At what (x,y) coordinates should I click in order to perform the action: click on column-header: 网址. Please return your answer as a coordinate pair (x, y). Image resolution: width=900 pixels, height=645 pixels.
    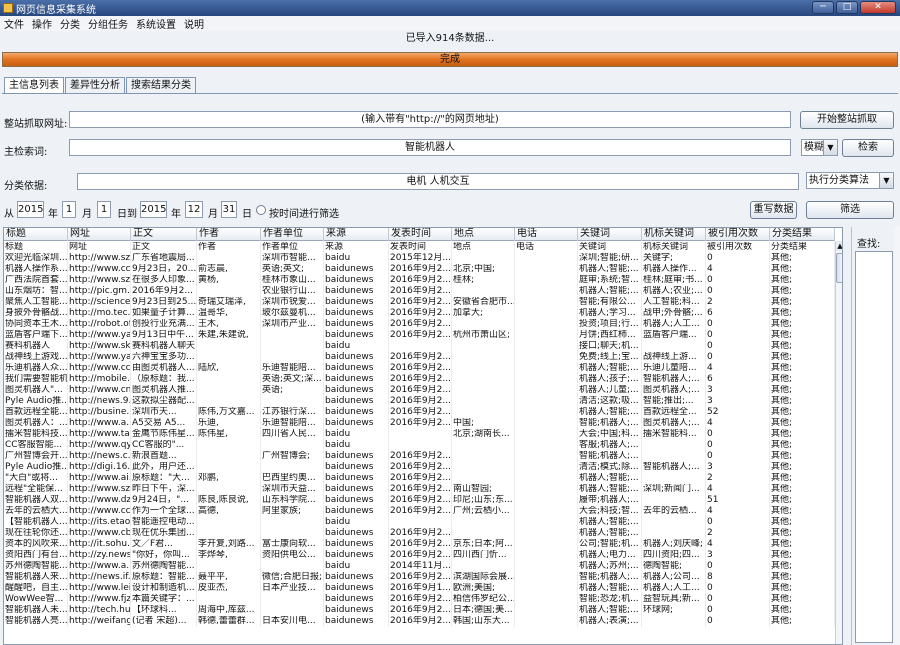
    Looking at the image, I should click on (99, 234).